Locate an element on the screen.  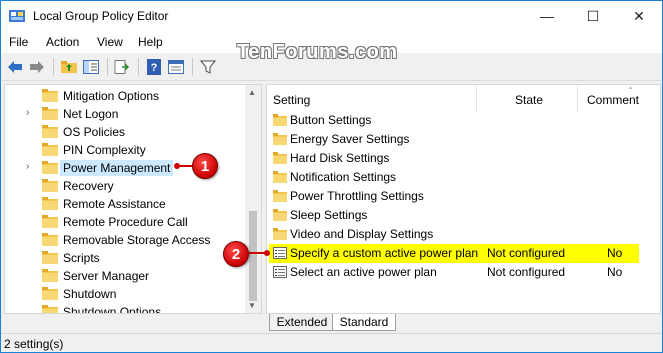
setting-name: Energy Saver Settings is located at coordinates (350, 139).